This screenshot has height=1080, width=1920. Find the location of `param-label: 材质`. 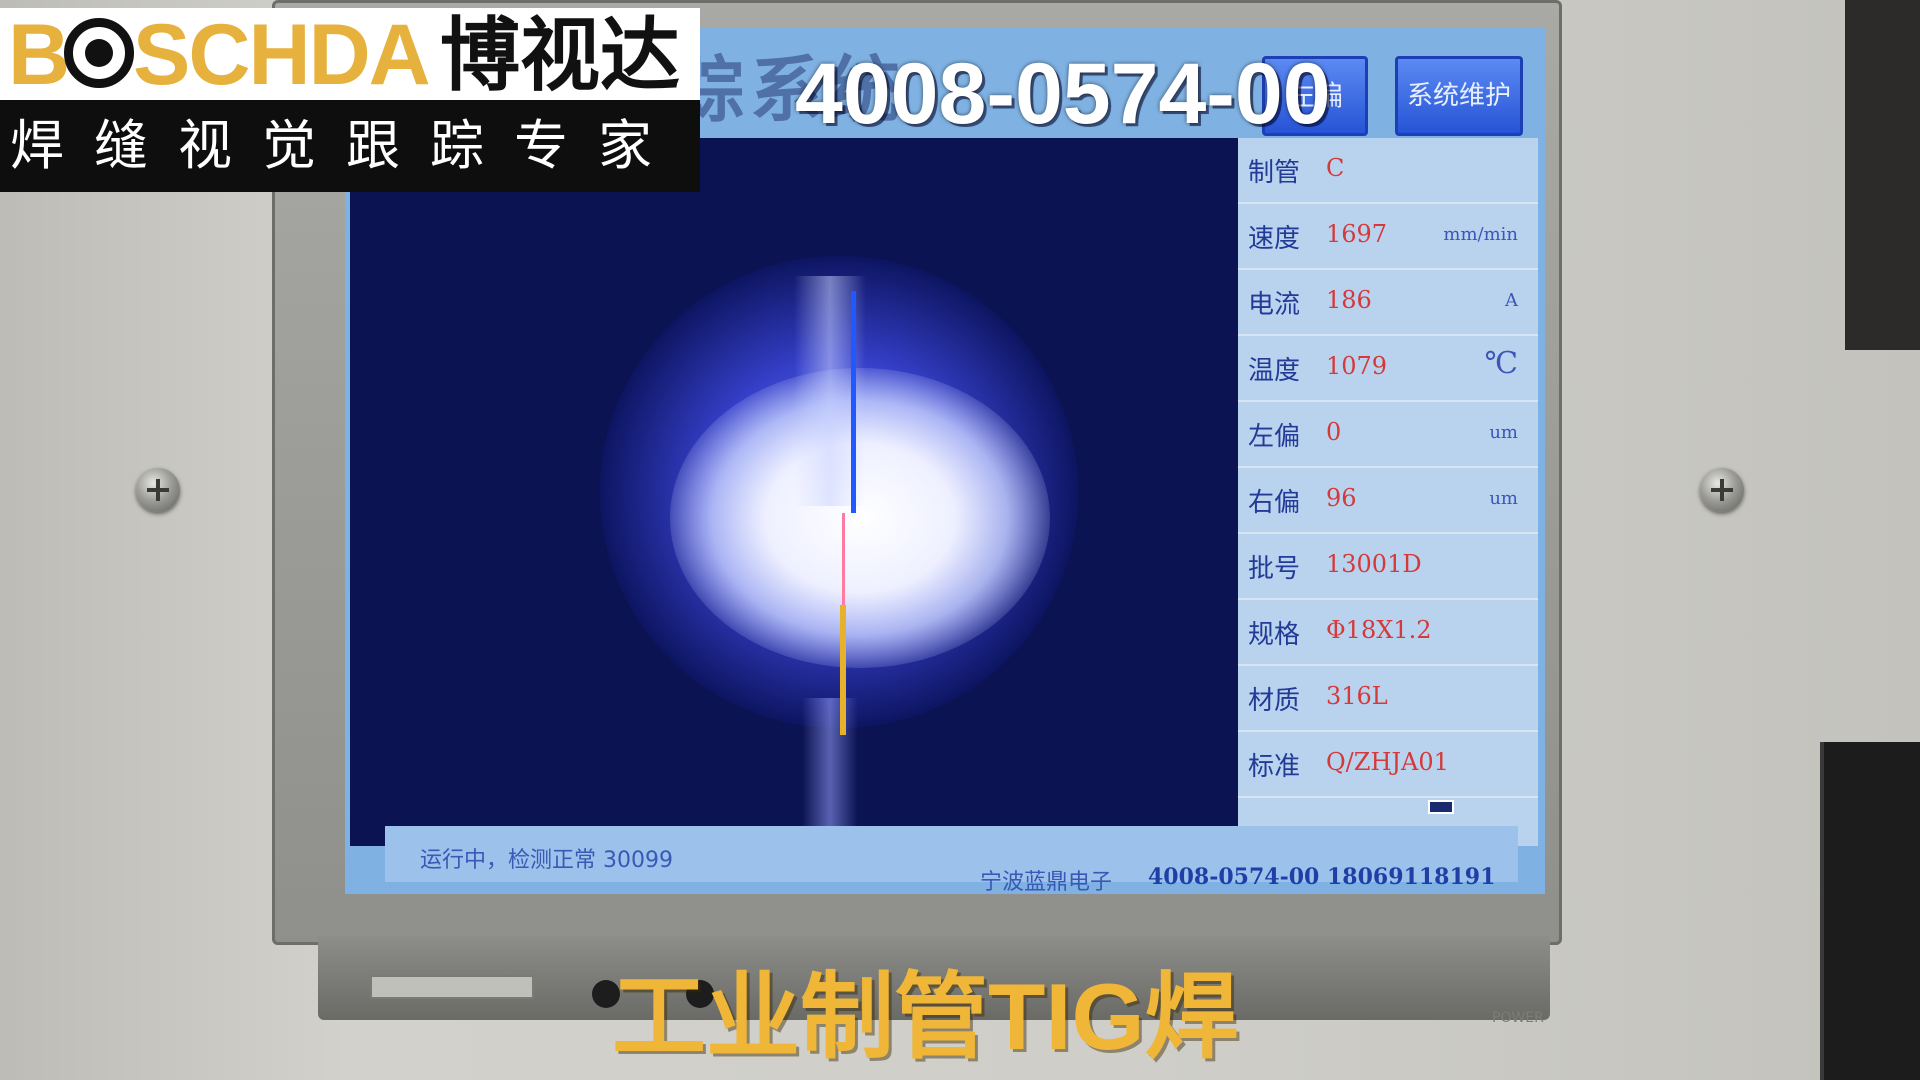

param-label: 材质 is located at coordinates (1274, 701).